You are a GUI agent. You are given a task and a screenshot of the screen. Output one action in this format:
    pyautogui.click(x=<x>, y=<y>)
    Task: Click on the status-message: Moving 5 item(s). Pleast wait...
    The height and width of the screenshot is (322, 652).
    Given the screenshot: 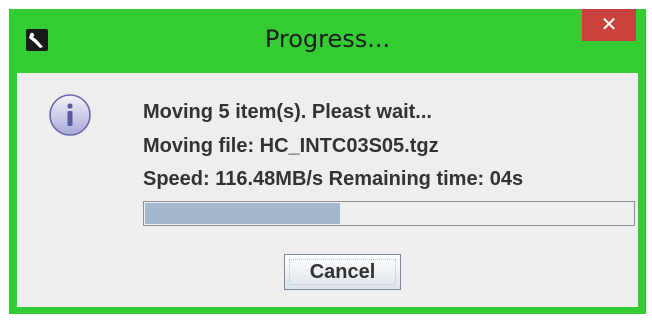 What is the action you would take?
    pyautogui.click(x=287, y=112)
    